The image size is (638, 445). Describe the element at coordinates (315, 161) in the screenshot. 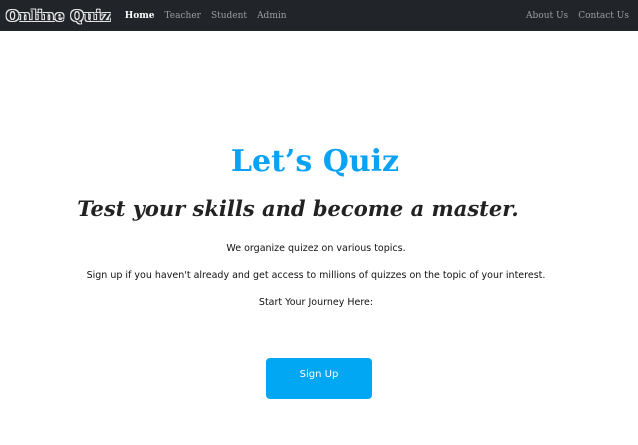

I see `hero-title: Let’s Quiz` at that location.